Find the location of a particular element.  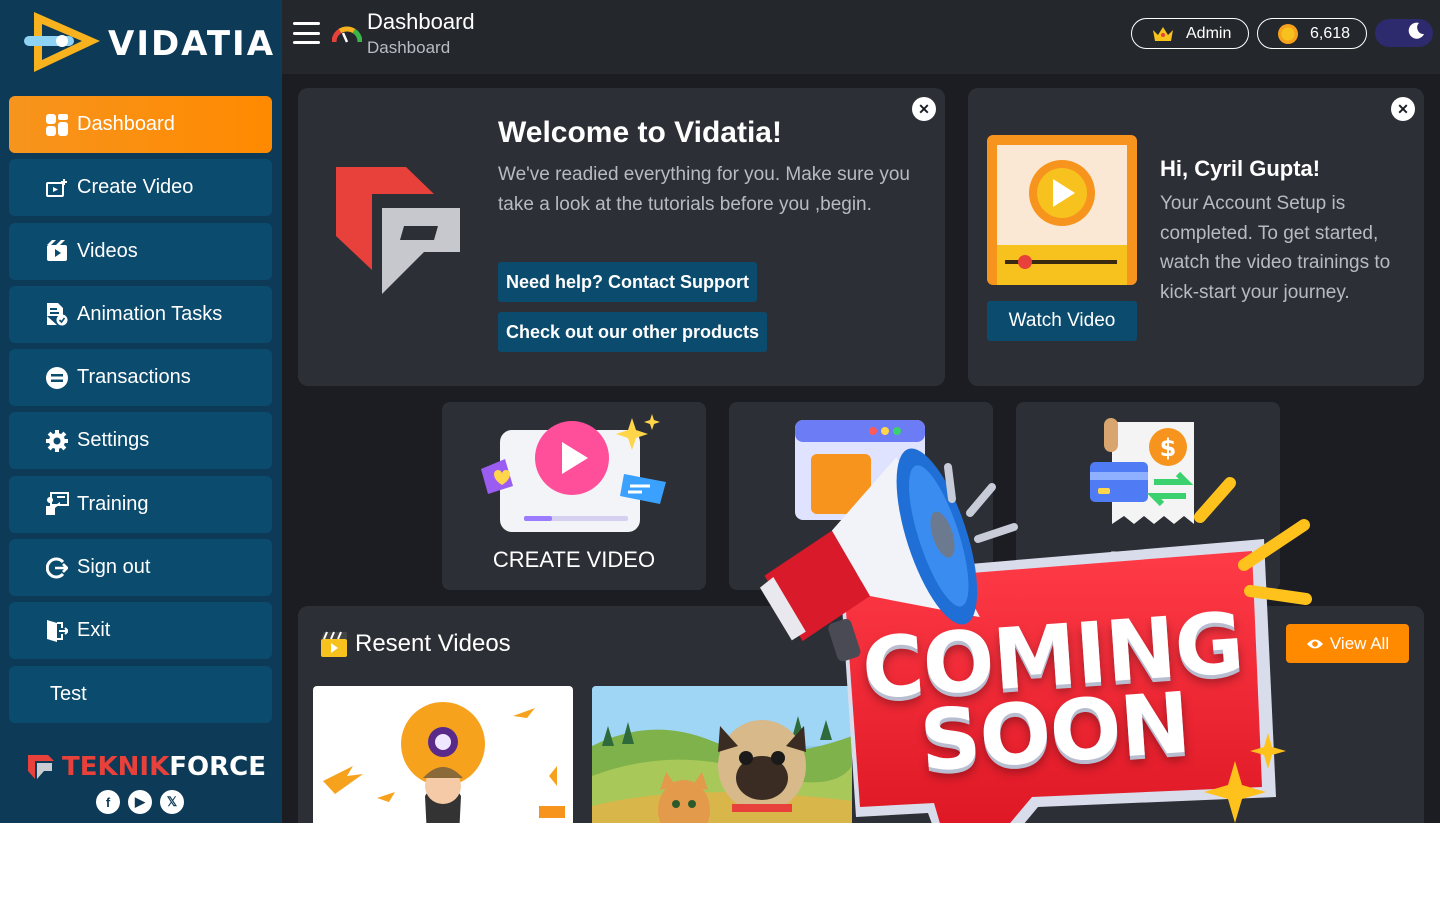

transactions-icon is located at coordinates (57, 378).